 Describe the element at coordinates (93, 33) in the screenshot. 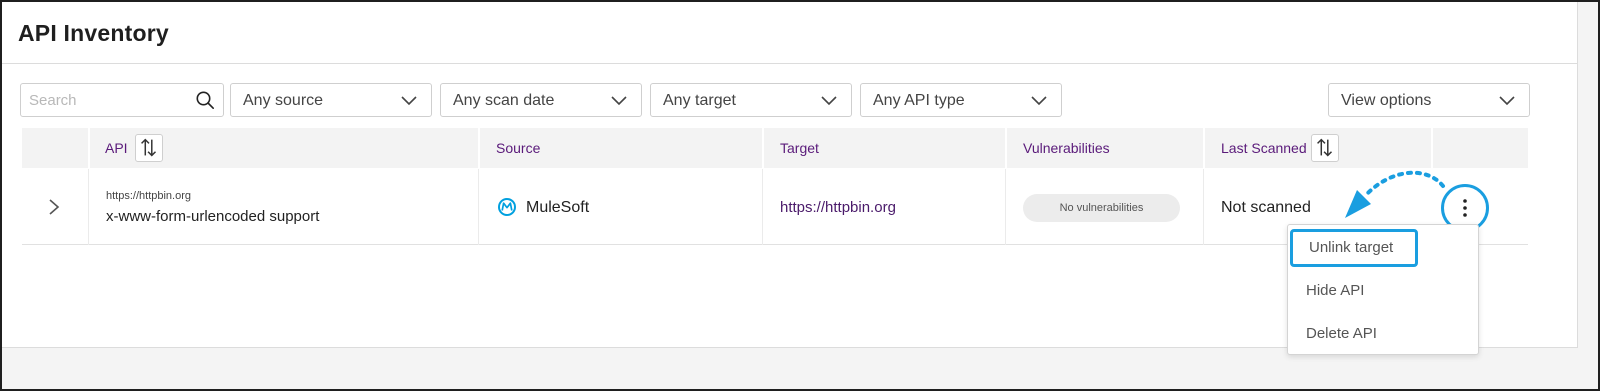

I see `page-title: API Inventory` at that location.